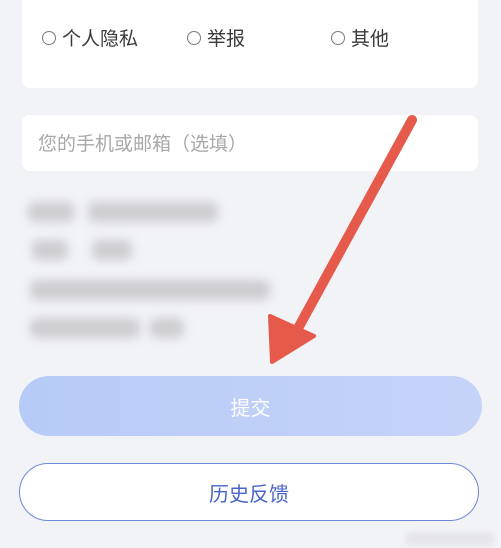  I want to click on radio-option-privacy: 个人隐私, so click(90, 37).